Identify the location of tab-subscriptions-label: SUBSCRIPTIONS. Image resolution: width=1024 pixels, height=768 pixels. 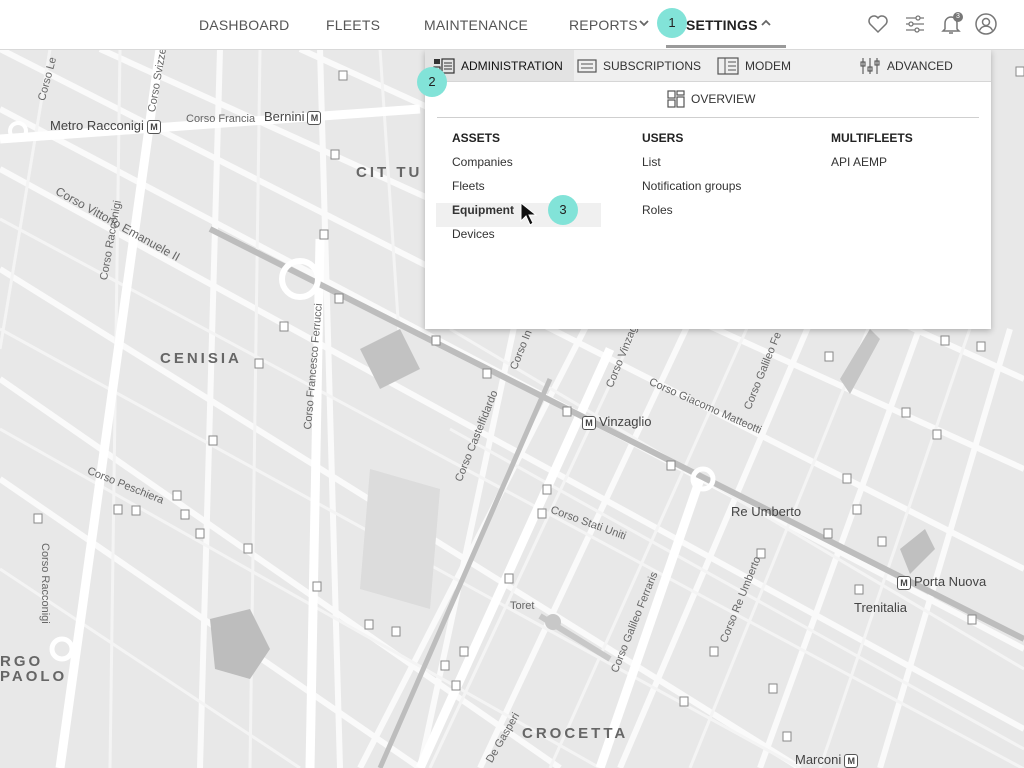
(652, 65).